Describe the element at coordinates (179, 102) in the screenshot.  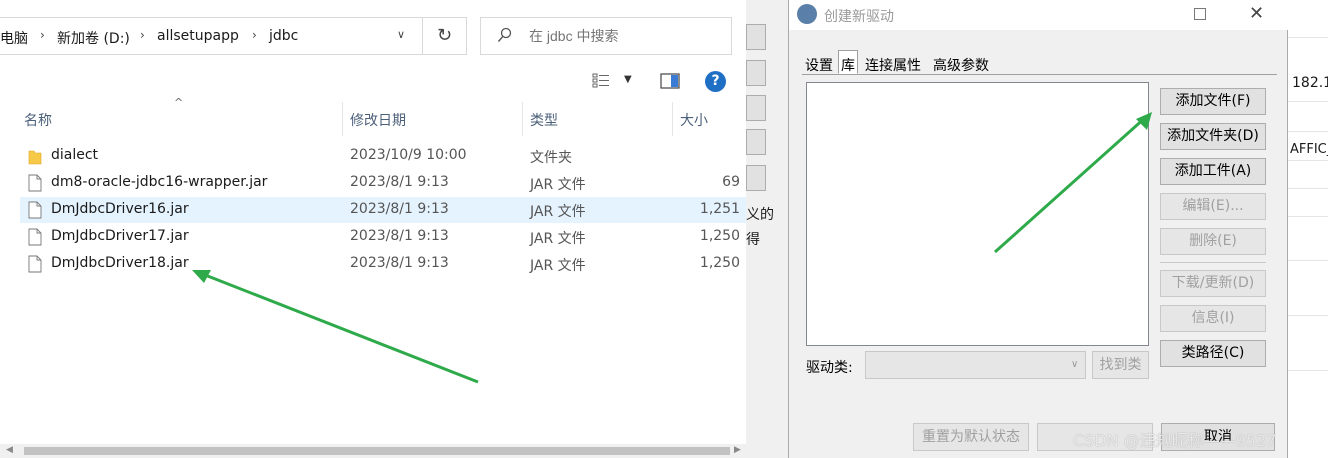
I see `sort-ascending-icon: ^` at that location.